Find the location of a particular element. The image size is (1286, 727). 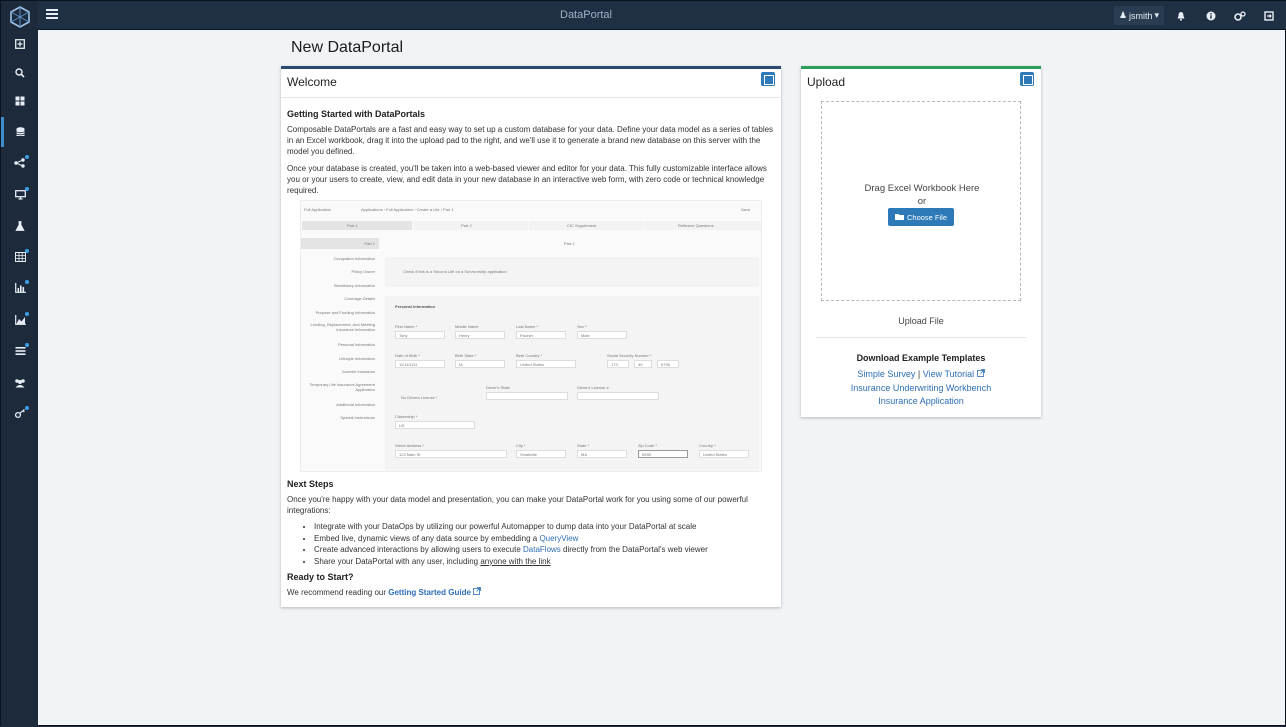

form-field-label: Zip Code * is located at coordinates (647, 445).